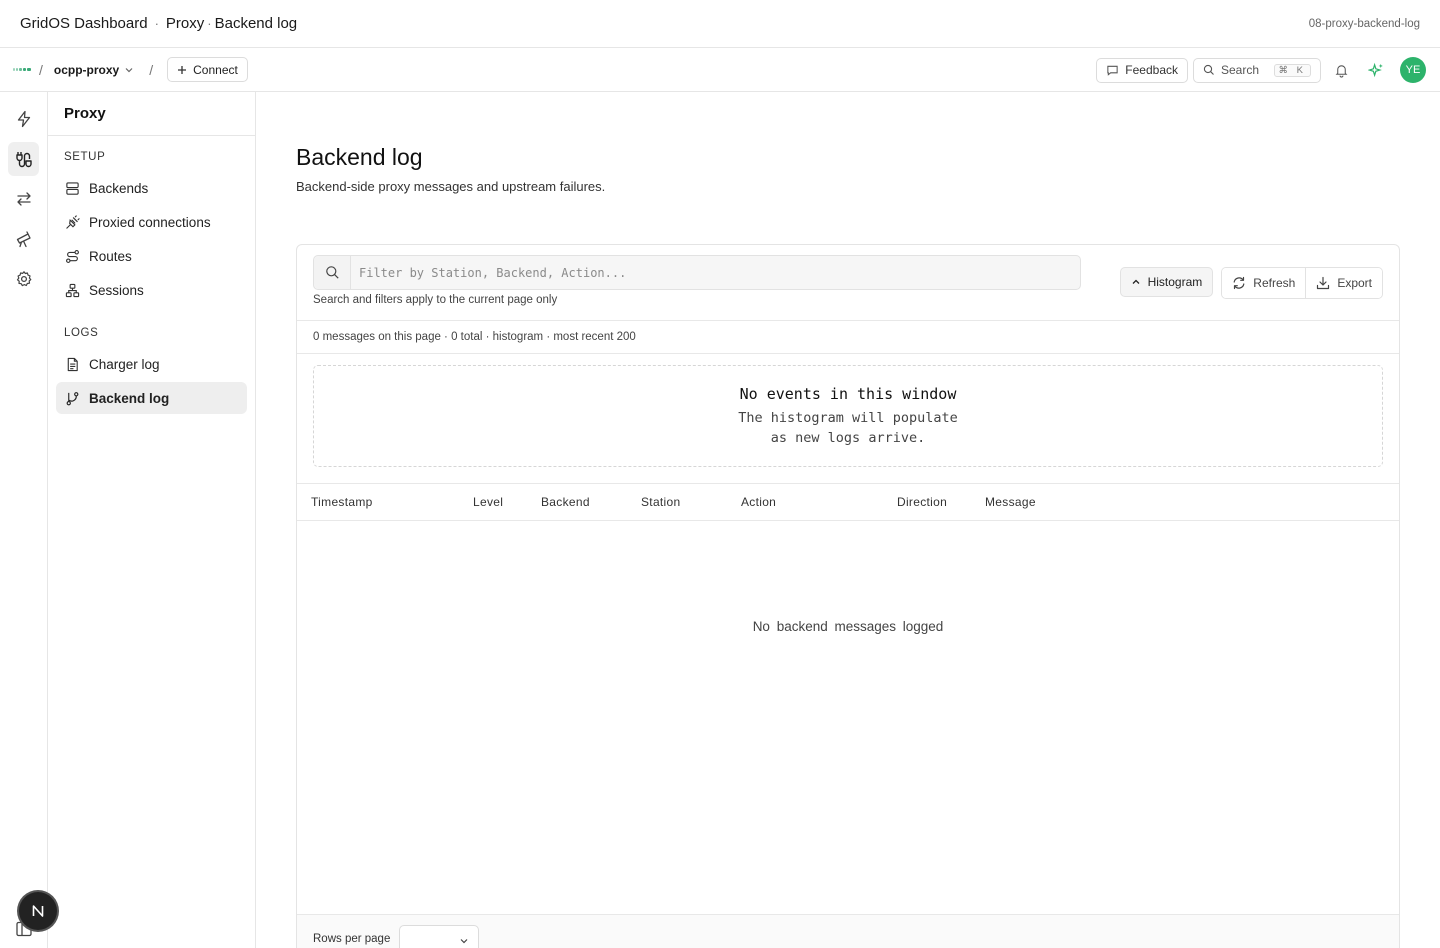  What do you see at coordinates (352, 939) in the screenshot?
I see `rows-per-page-label: Rows per page` at bounding box center [352, 939].